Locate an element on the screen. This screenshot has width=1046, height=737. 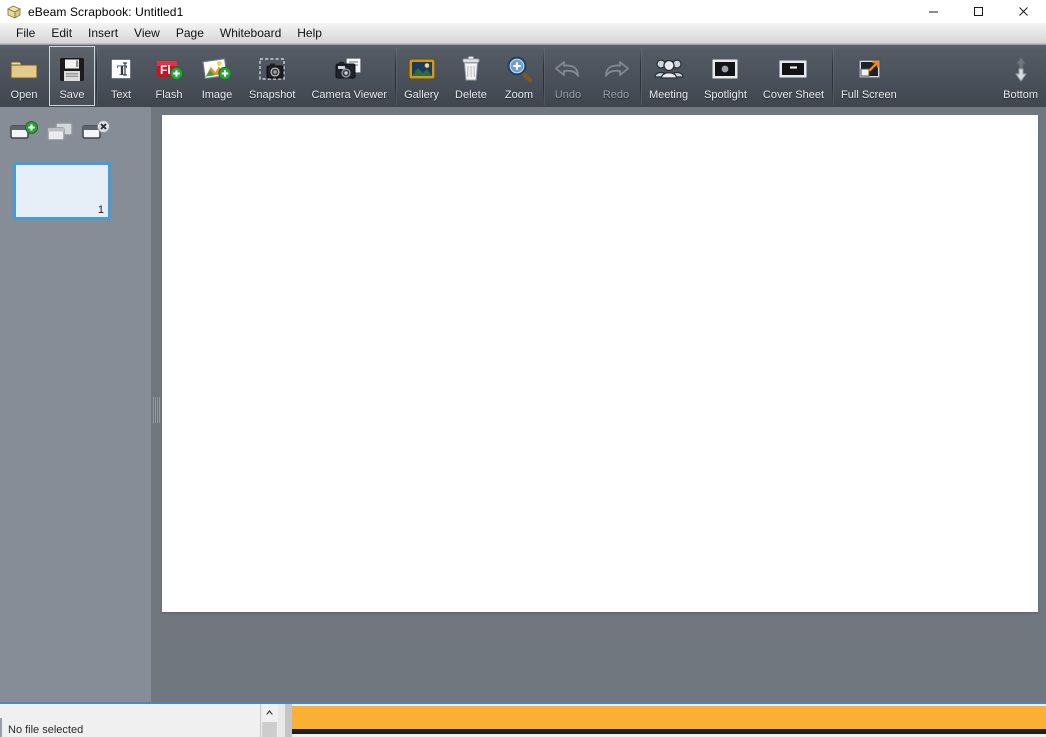
menu-view: View is located at coordinates (147, 33).